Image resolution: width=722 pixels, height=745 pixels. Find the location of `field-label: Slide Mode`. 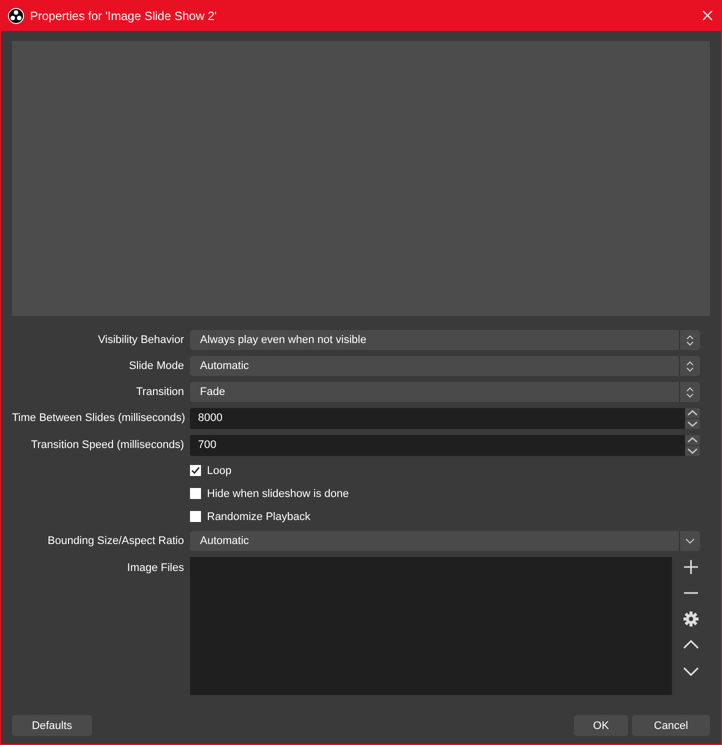

field-label: Slide Mode is located at coordinates (156, 366).